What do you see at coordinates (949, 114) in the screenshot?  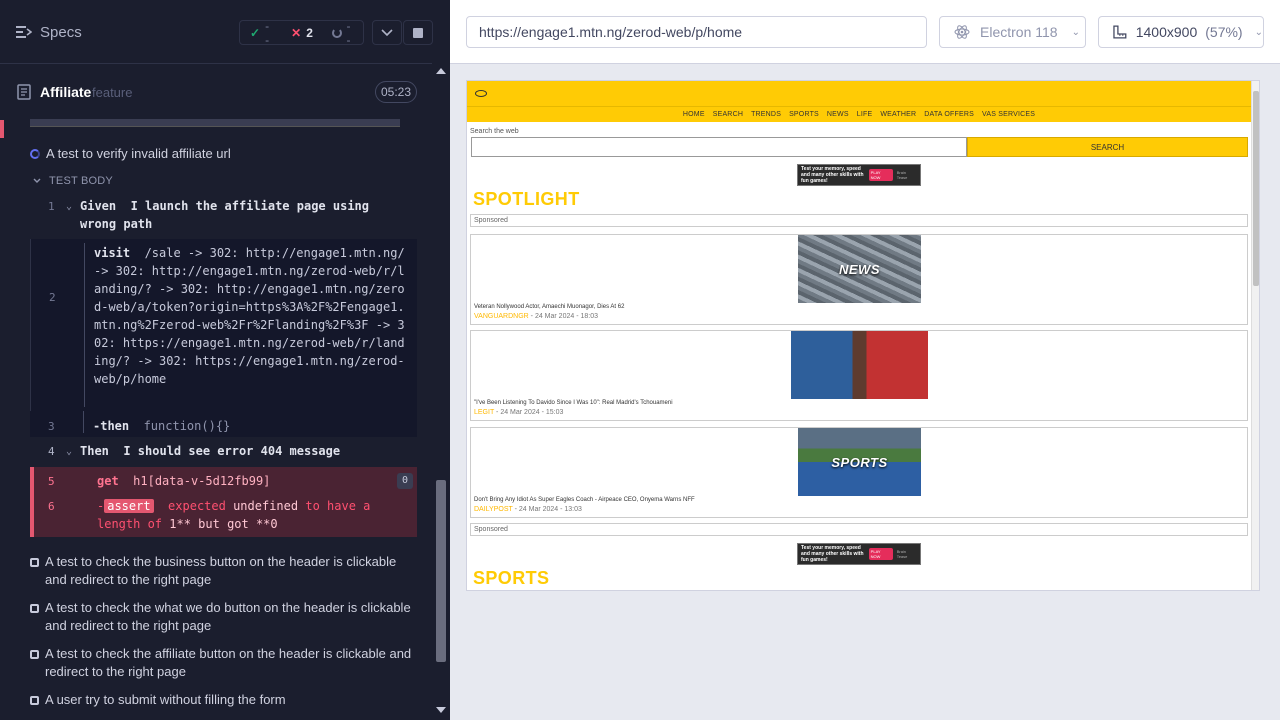 I see `nav-data-offers: DATA OFFERS` at bounding box center [949, 114].